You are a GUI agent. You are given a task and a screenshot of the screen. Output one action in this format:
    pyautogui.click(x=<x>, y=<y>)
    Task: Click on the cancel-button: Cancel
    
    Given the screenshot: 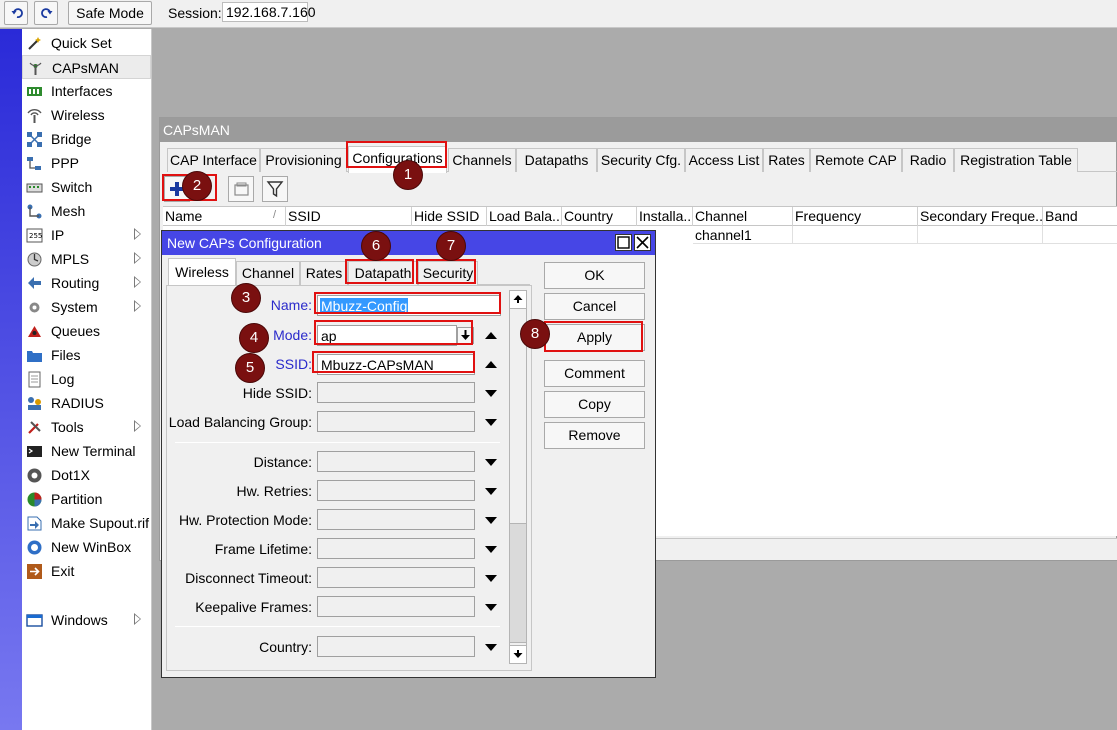 What is the action you would take?
    pyautogui.click(x=594, y=306)
    